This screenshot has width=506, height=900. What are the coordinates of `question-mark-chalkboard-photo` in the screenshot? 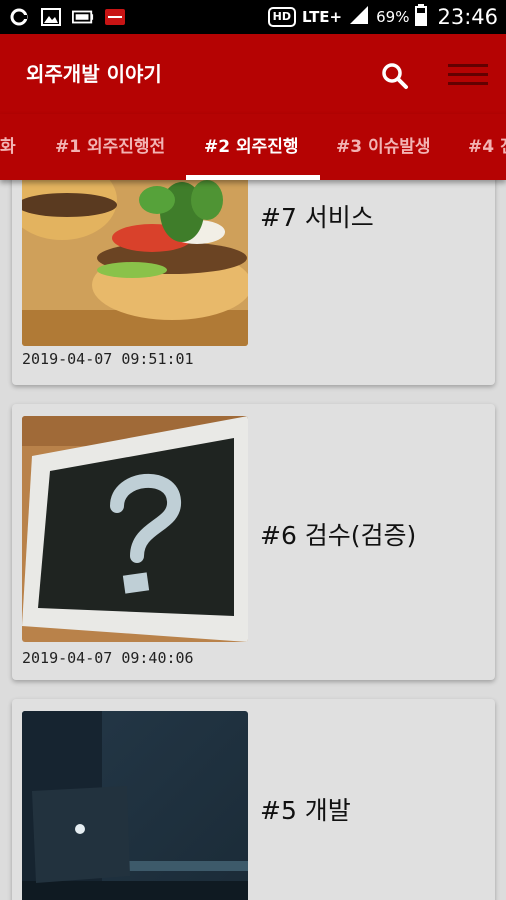 It's located at (135, 529).